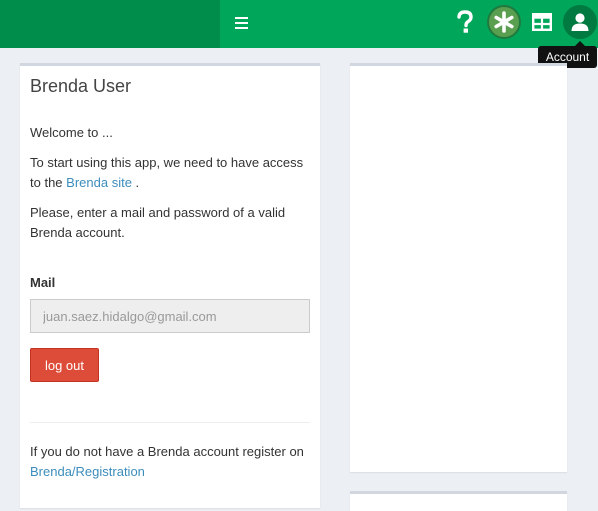  What do you see at coordinates (81, 86) in the screenshot?
I see `panel-title: Brenda User` at bounding box center [81, 86].